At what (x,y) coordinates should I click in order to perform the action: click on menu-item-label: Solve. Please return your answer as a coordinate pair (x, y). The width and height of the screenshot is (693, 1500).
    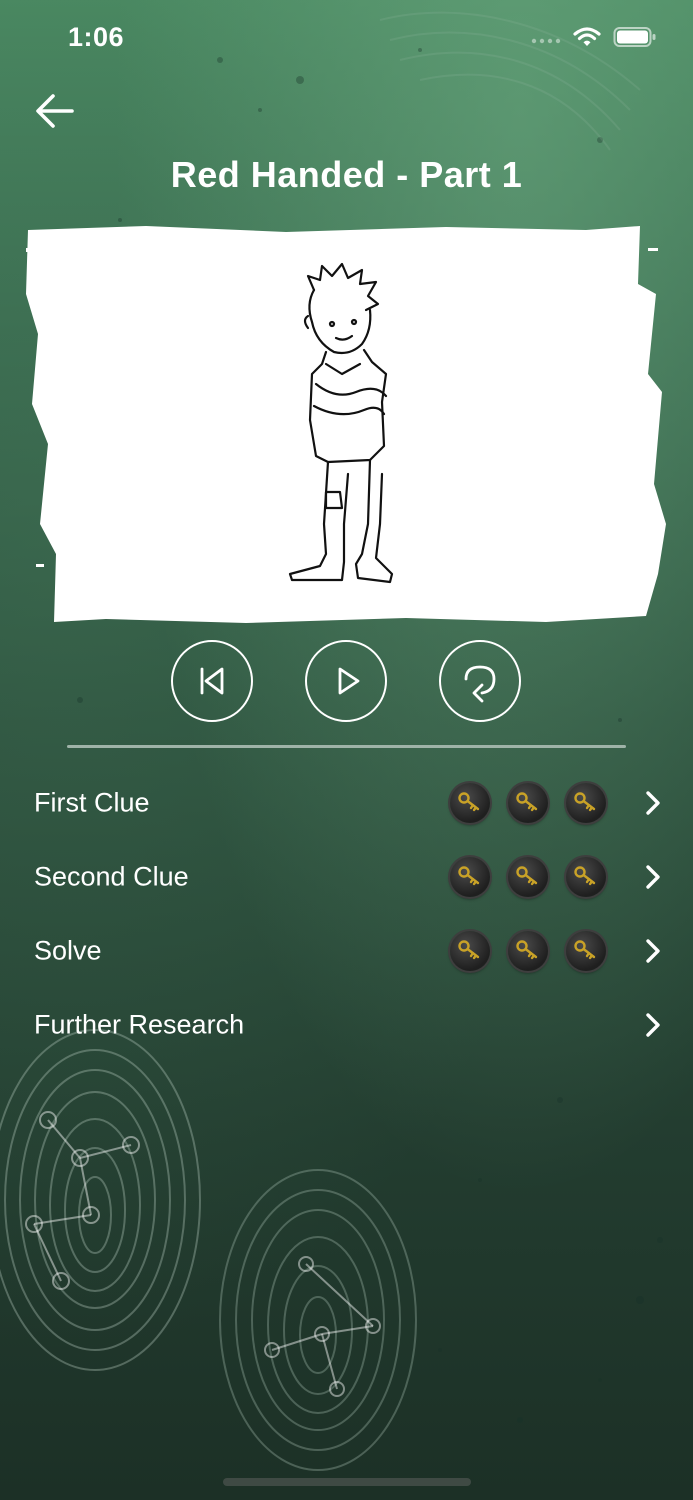
    Looking at the image, I should click on (68, 950).